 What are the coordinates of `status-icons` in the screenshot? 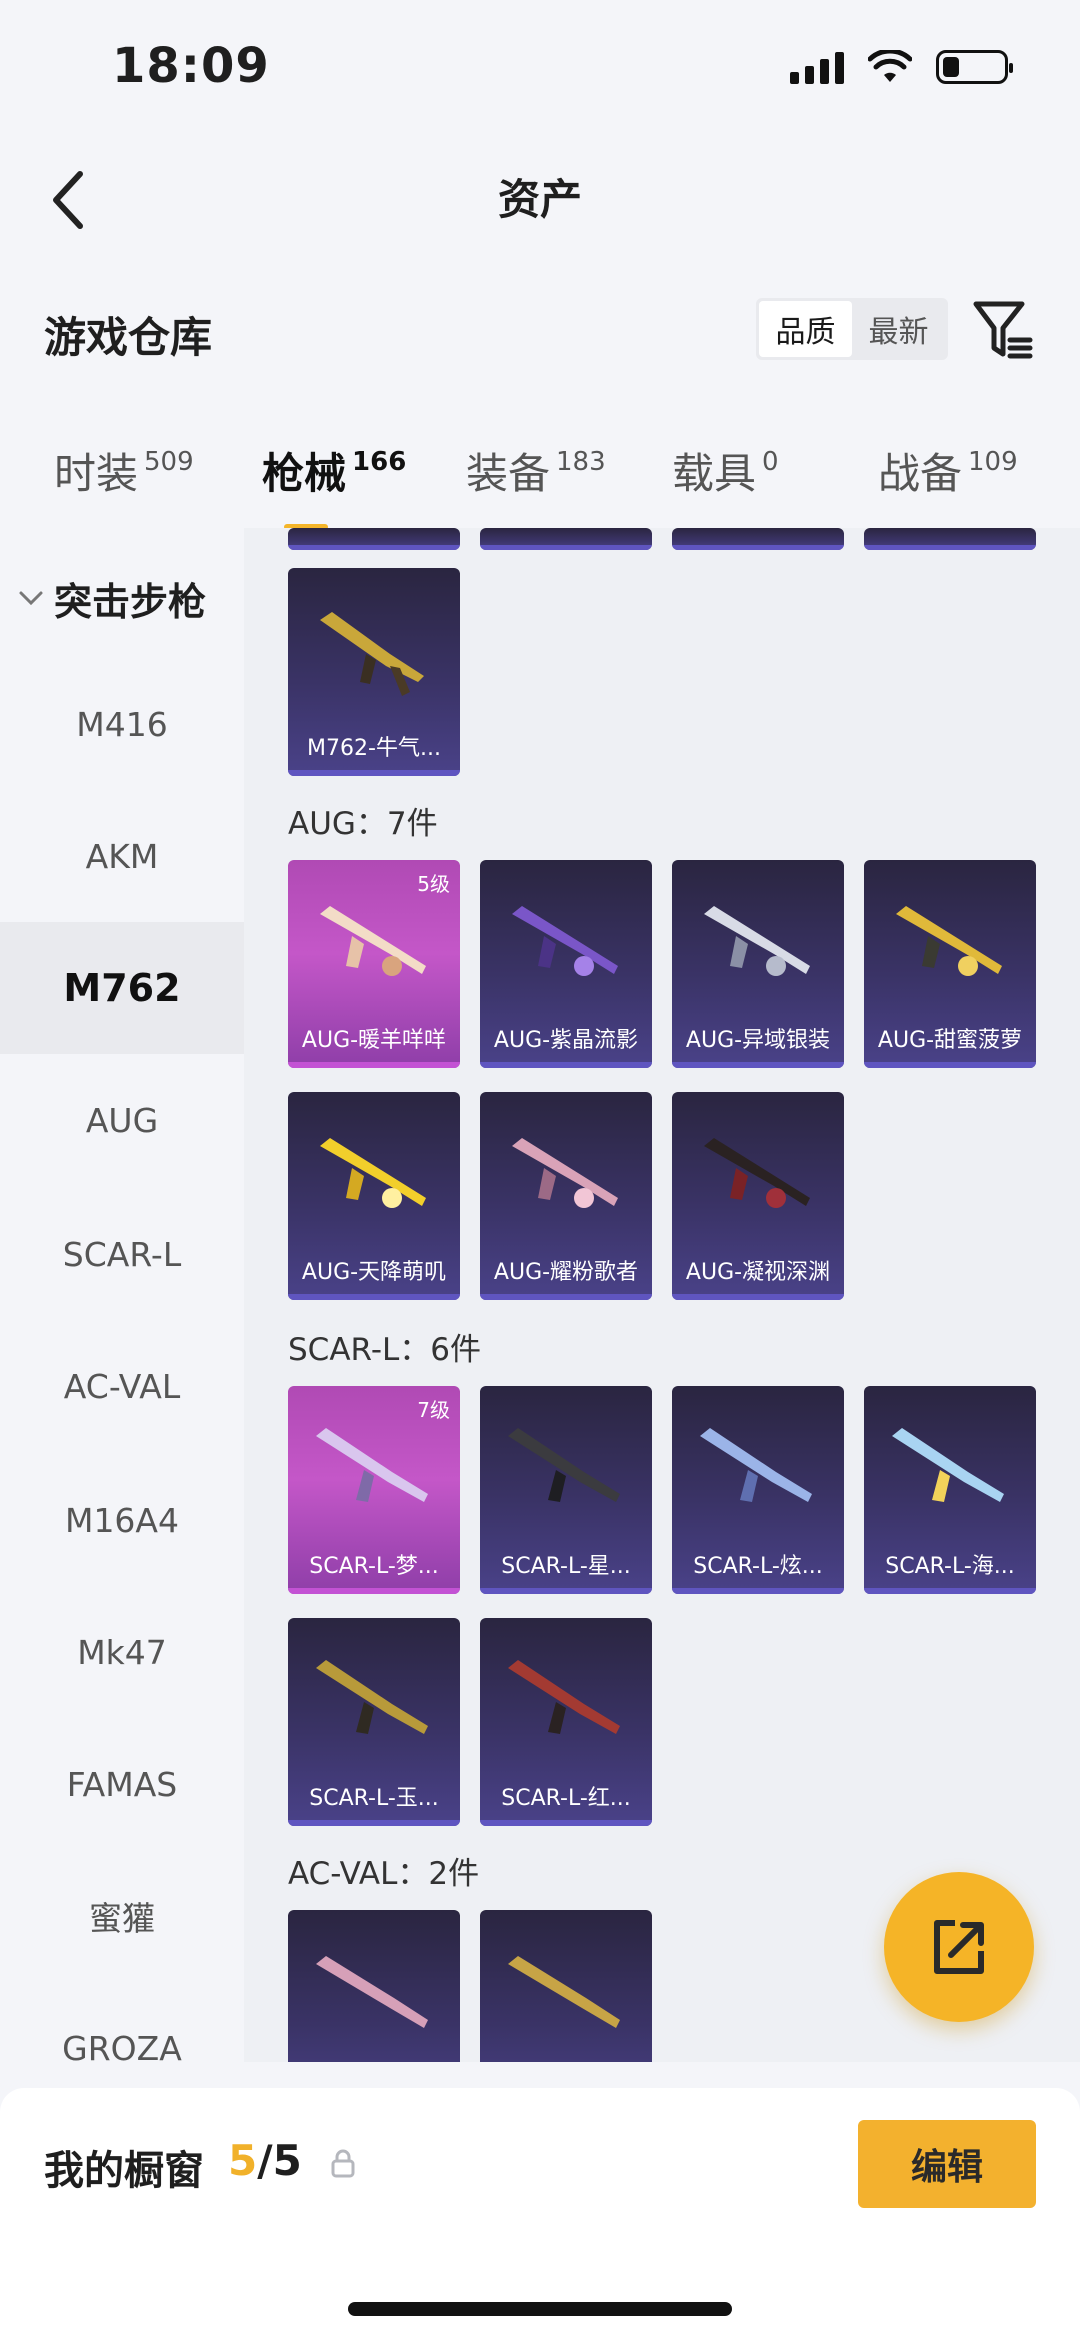 It's located at (901, 67).